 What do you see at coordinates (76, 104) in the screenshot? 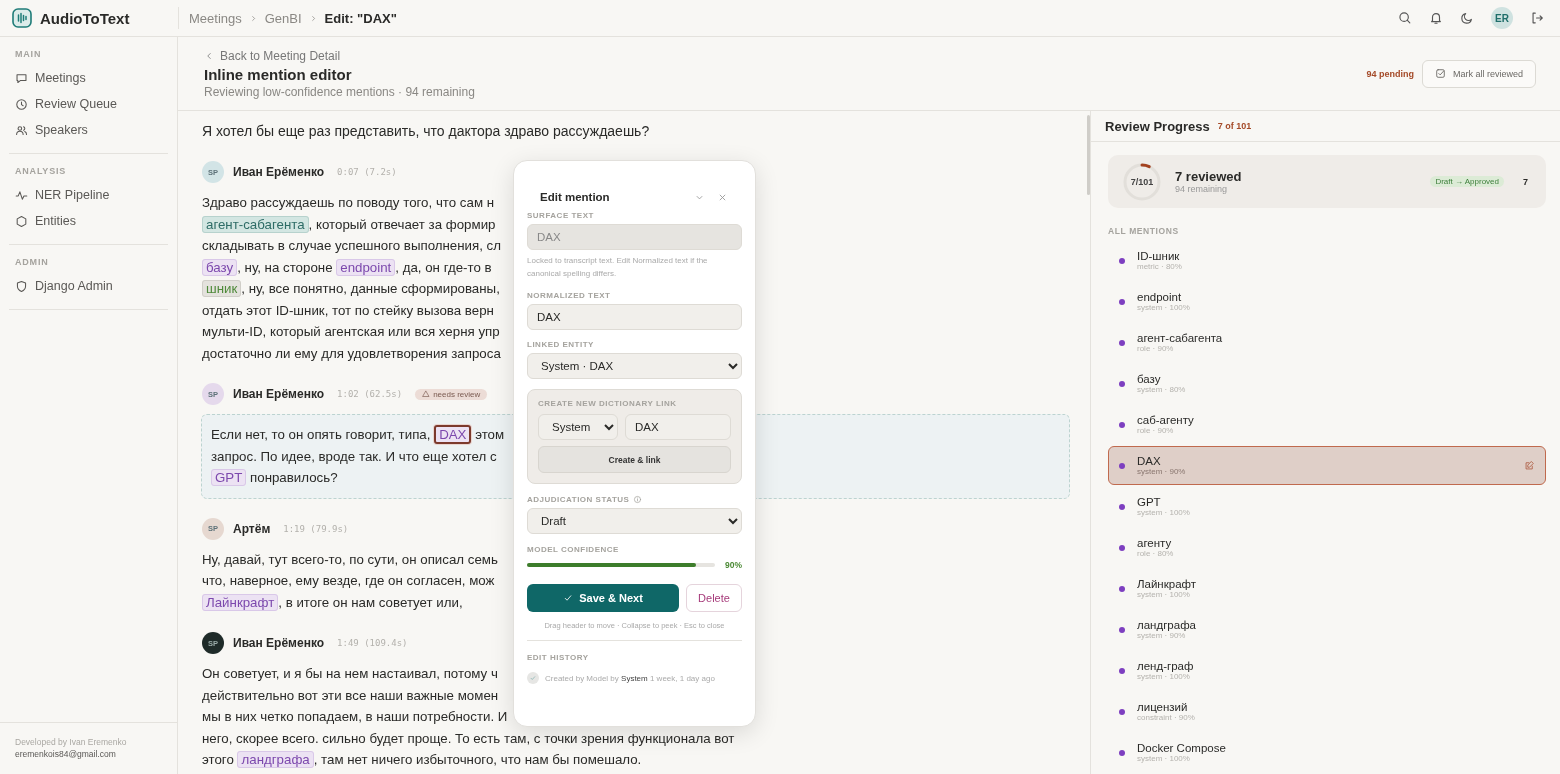
I see `sidebar-item-label: Review Queue` at bounding box center [76, 104].